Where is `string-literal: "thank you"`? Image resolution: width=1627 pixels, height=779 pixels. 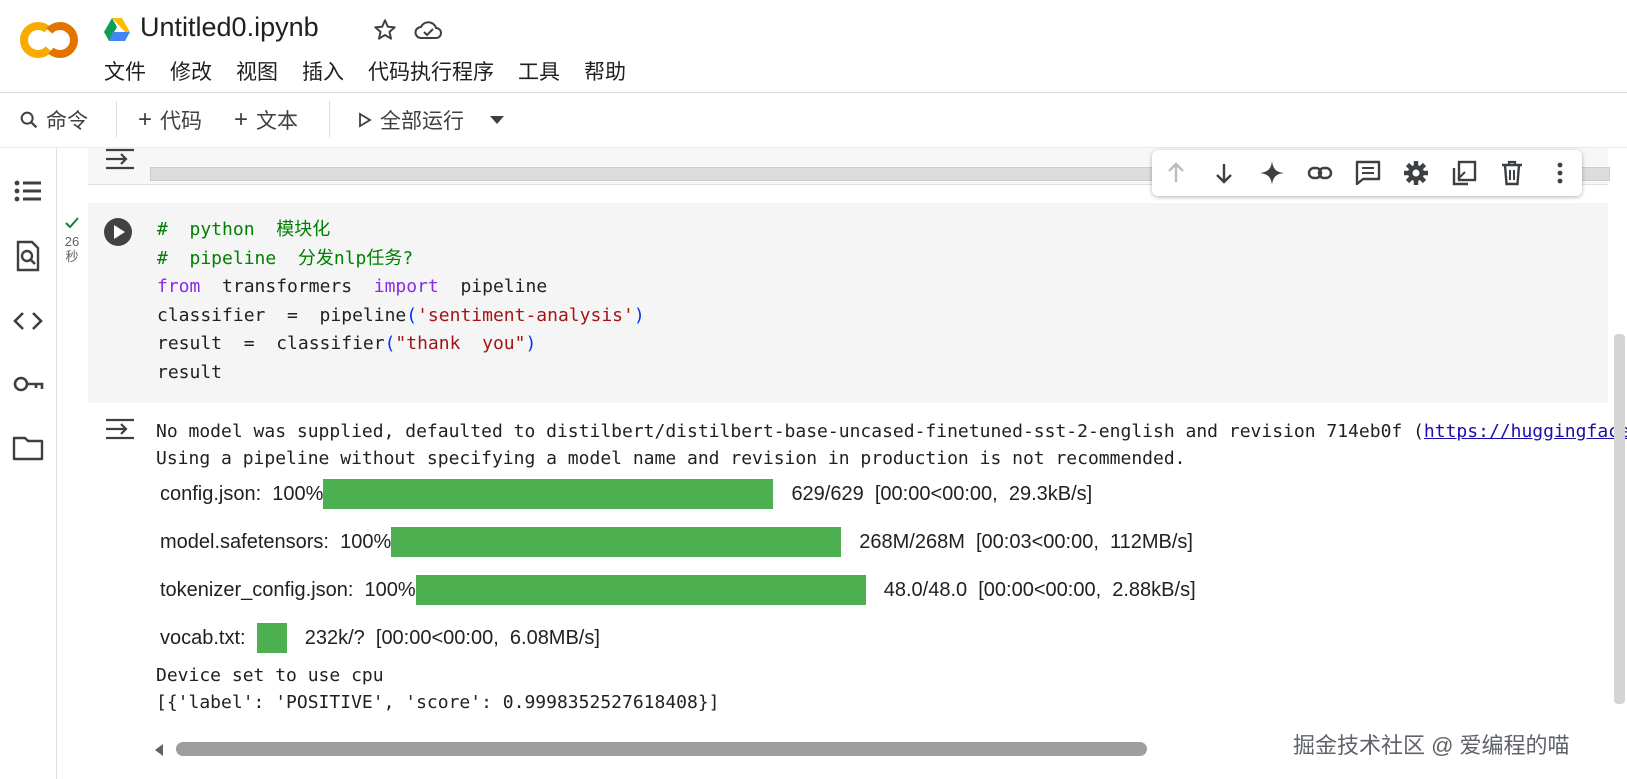 string-literal: "thank you" is located at coordinates (460, 343).